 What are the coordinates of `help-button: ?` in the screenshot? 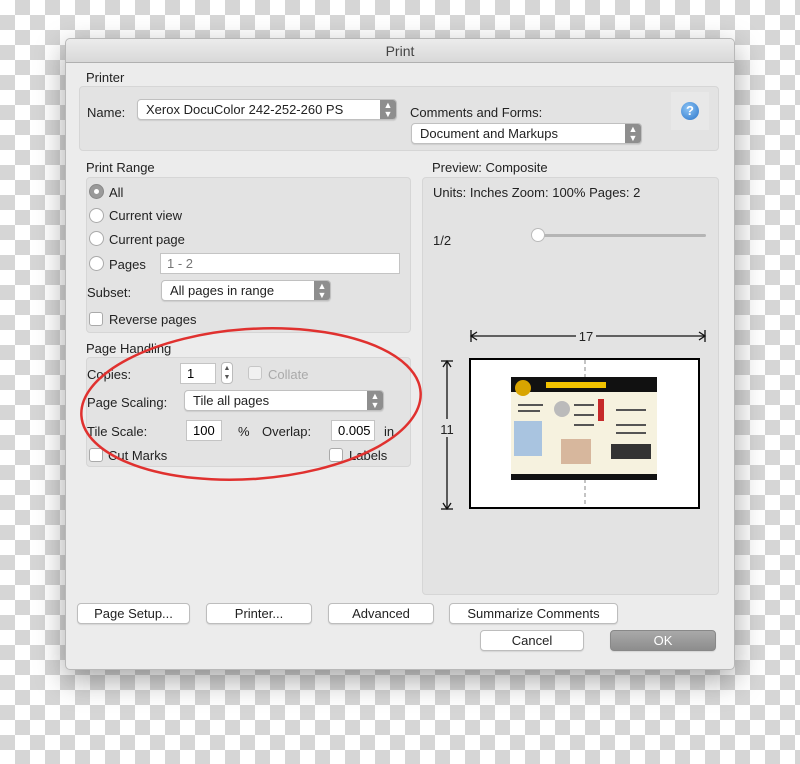 It's located at (690, 111).